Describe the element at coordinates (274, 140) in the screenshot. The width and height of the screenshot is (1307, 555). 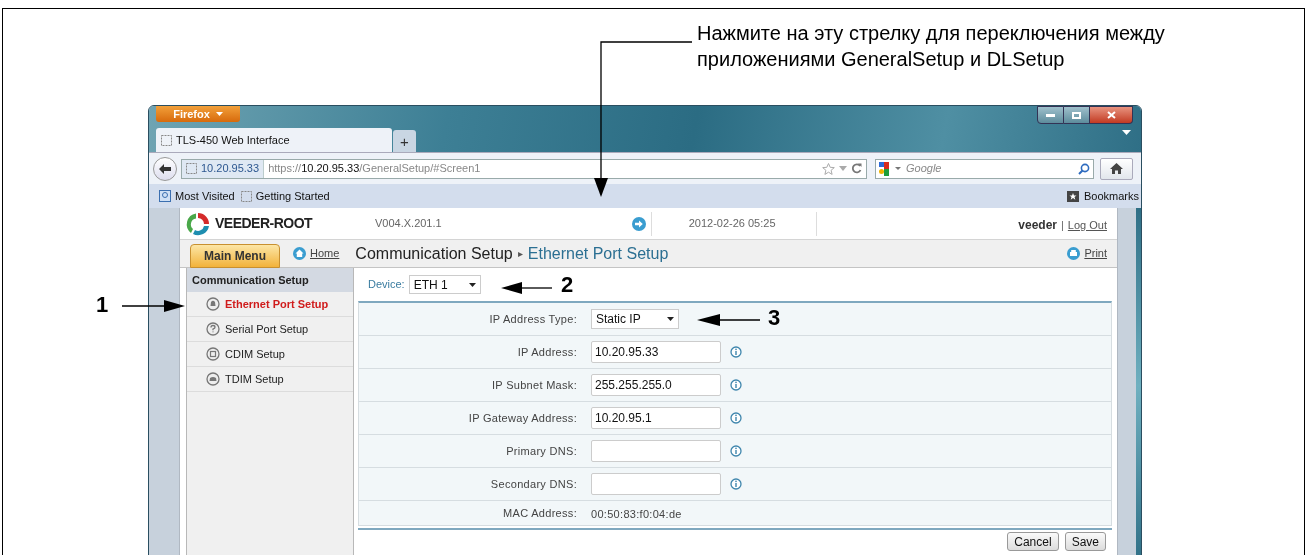
I see `browser-tab: TLS-450 Web Interface` at that location.